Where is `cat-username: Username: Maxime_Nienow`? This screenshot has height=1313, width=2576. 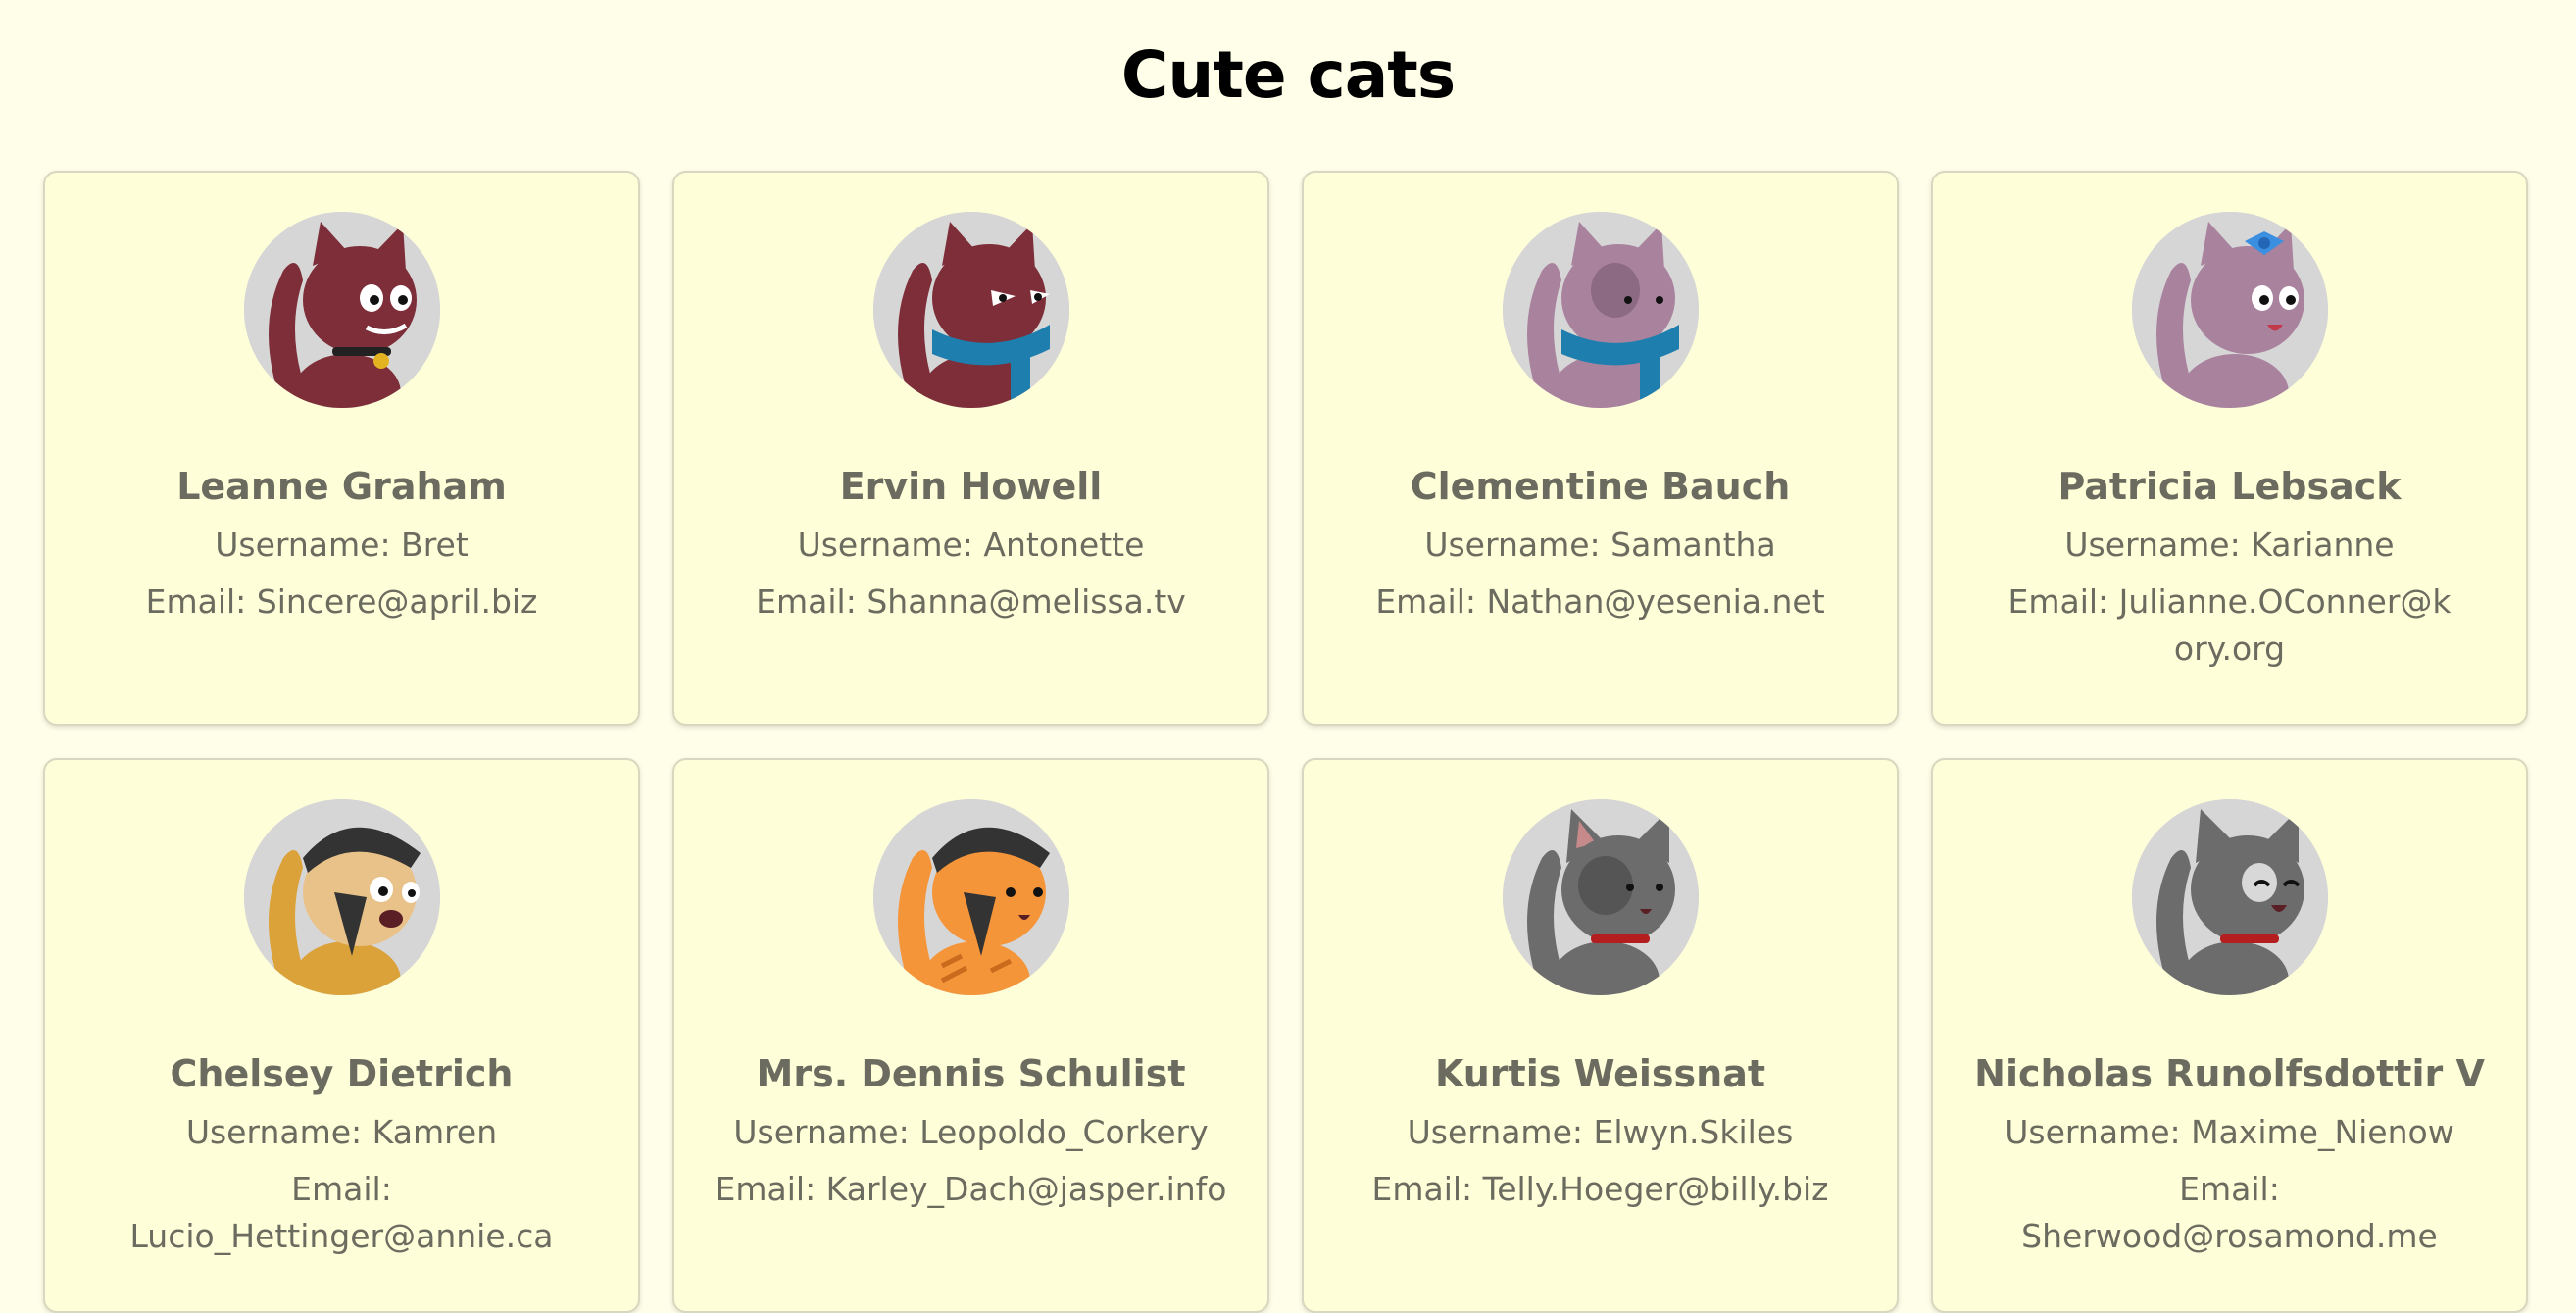
cat-username: Username: Maxime_Nienow is located at coordinates (2229, 1132).